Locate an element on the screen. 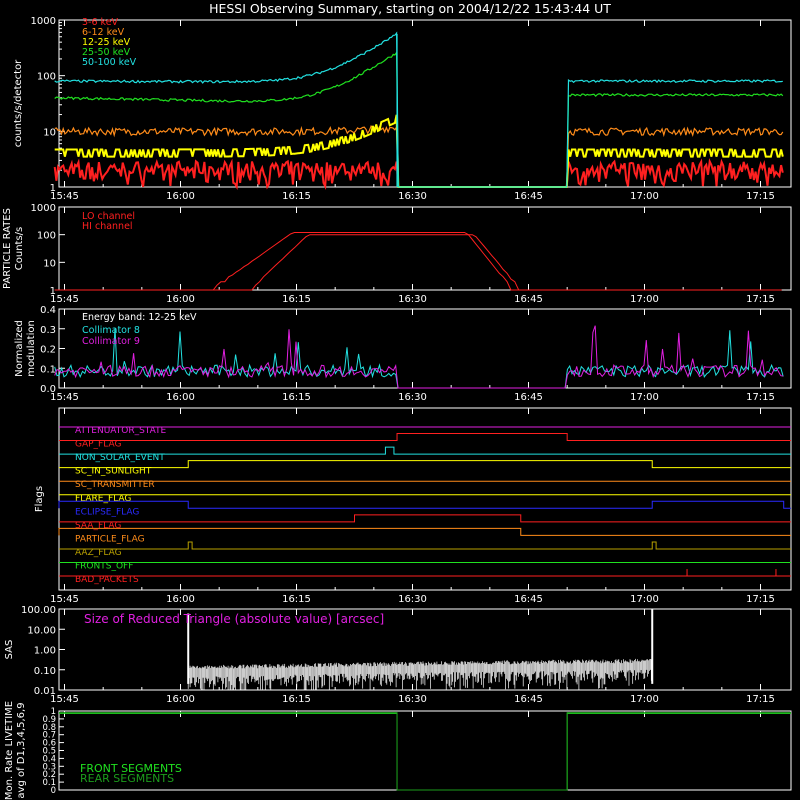  y-axis-label-2: Counts/s is located at coordinates (19, 249).